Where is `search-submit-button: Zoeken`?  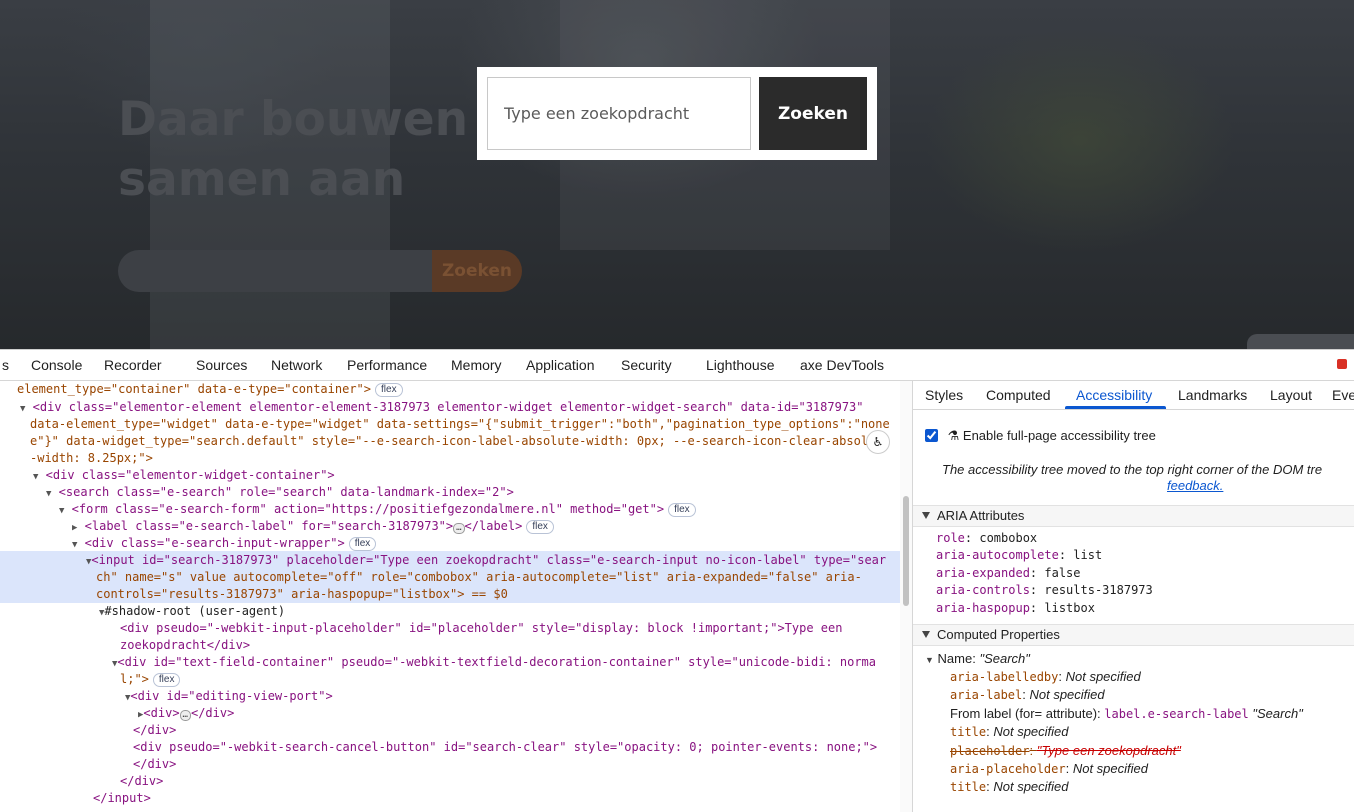 search-submit-button: Zoeken is located at coordinates (813, 113).